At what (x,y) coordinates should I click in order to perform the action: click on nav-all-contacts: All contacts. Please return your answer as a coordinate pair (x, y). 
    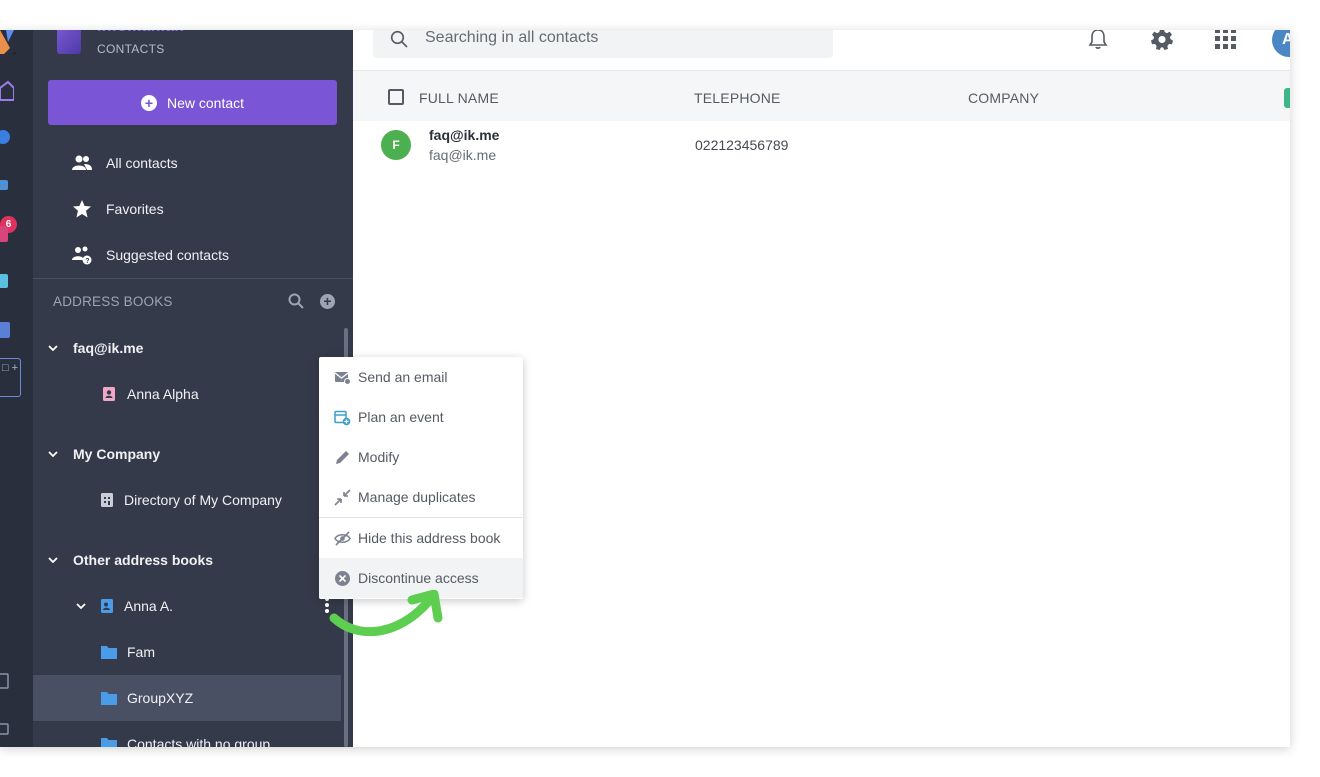
    Looking at the image, I should click on (193, 163).